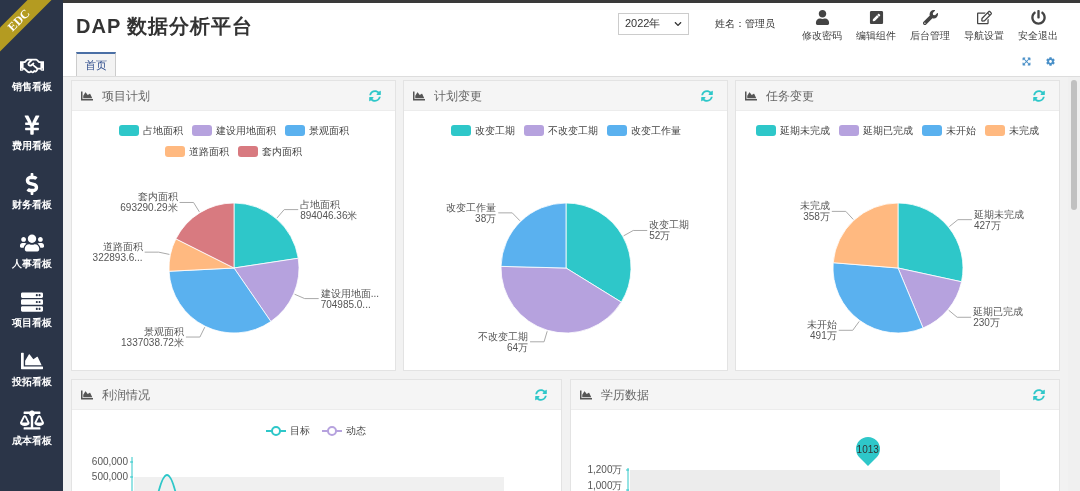  What do you see at coordinates (655, 131) in the screenshot?
I see `legend-label: 改变工作量` at bounding box center [655, 131].